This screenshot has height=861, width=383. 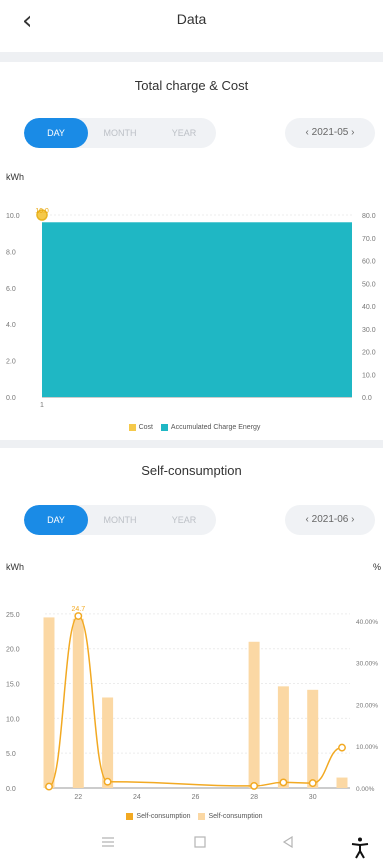 I want to click on legend-label-energy: Accumulated Charge Energy, so click(x=215, y=427).